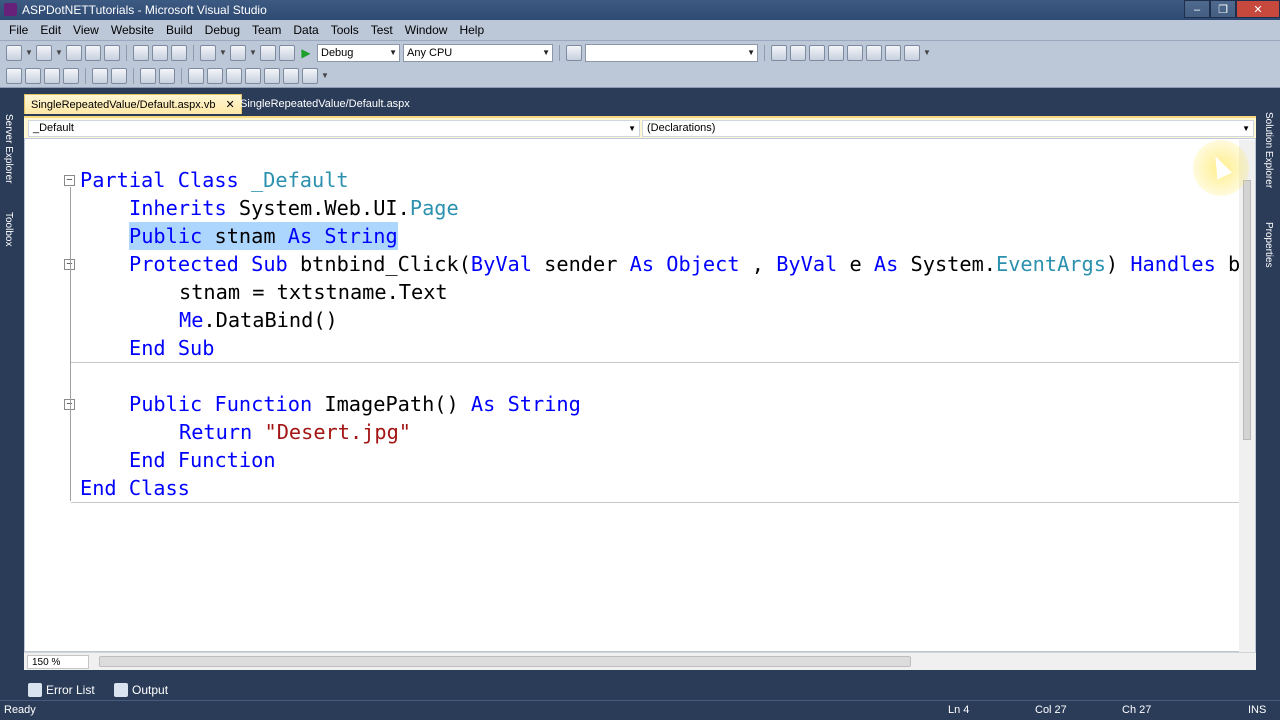 Image resolution: width=1280 pixels, height=720 pixels. What do you see at coordinates (112, 52) in the screenshot?
I see `save-all-icon` at bounding box center [112, 52].